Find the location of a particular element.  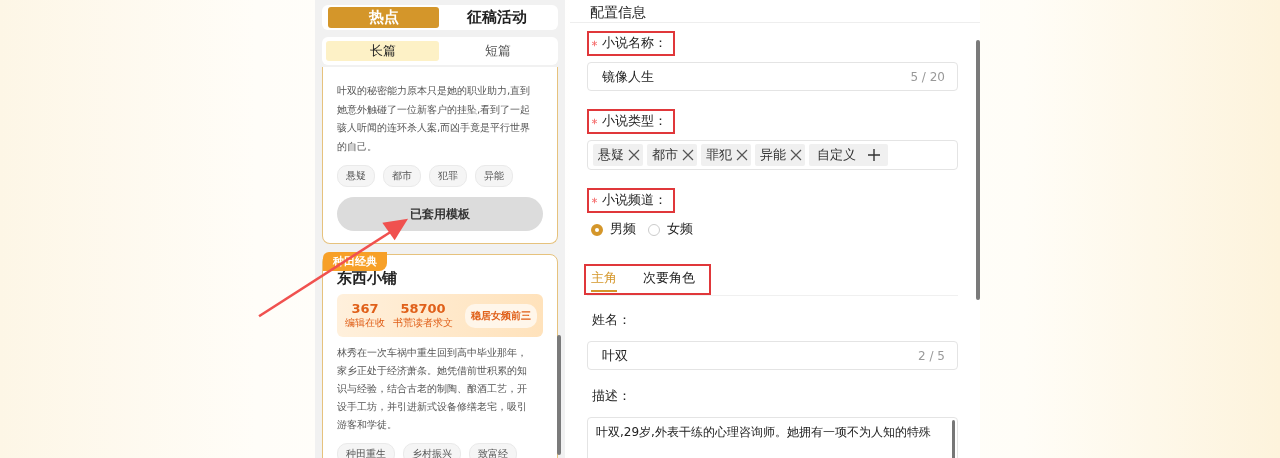

stat-value: 367 is located at coordinates (365, 308).